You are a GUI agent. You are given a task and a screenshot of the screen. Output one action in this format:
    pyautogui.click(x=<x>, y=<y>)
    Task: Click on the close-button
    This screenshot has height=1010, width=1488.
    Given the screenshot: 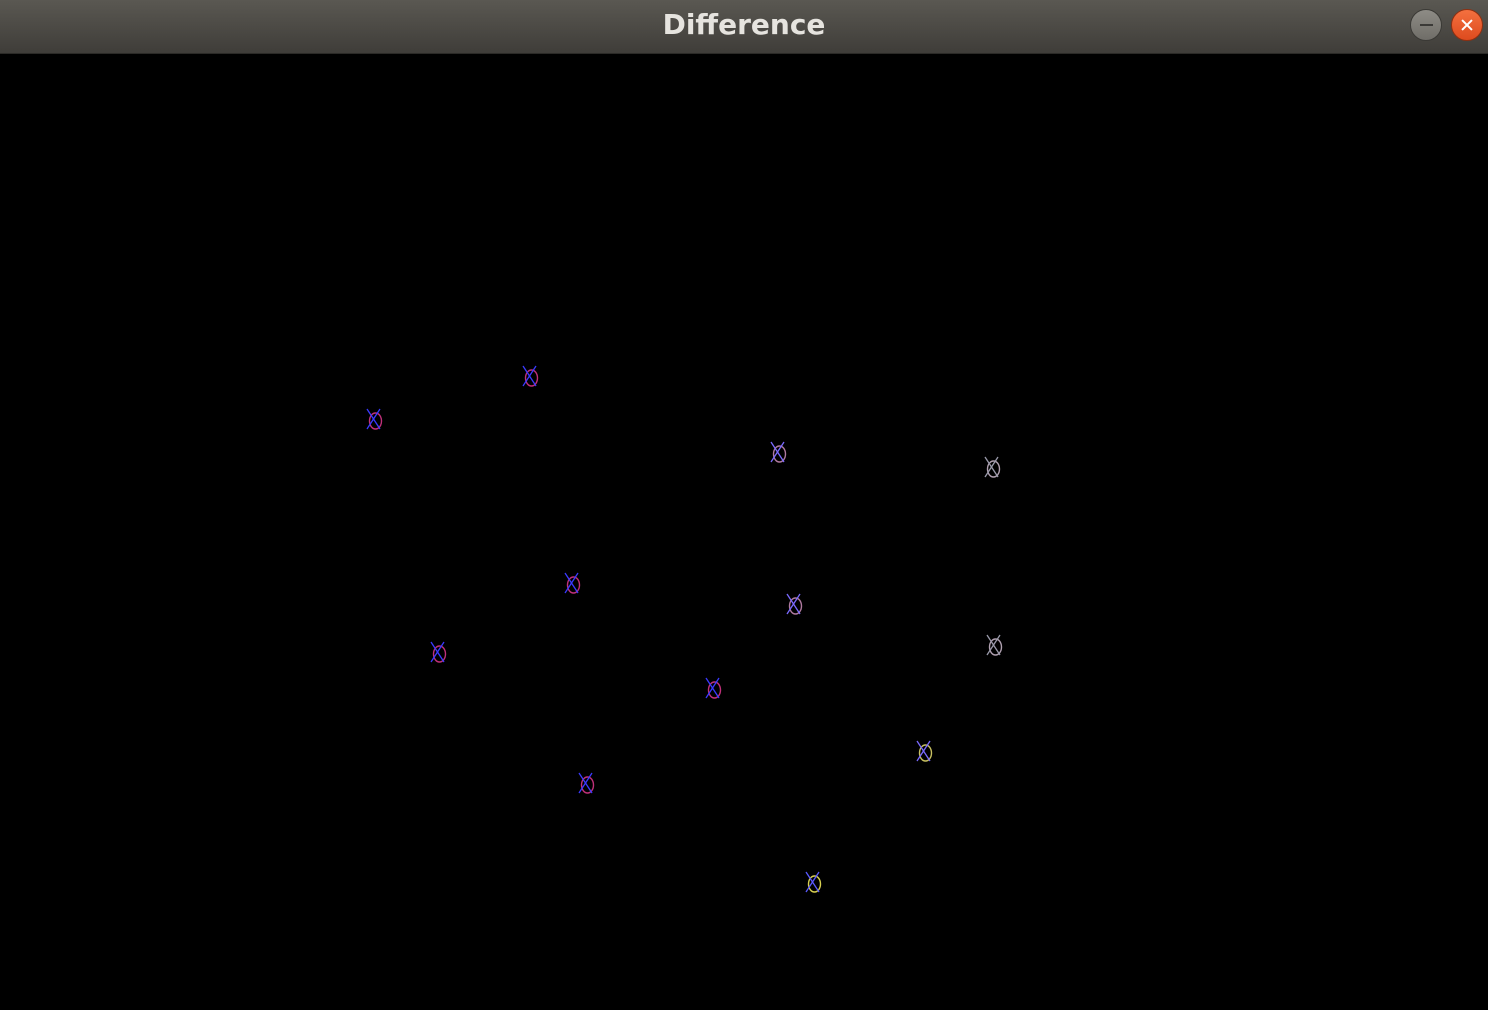 What is the action you would take?
    pyautogui.click(x=1467, y=25)
    